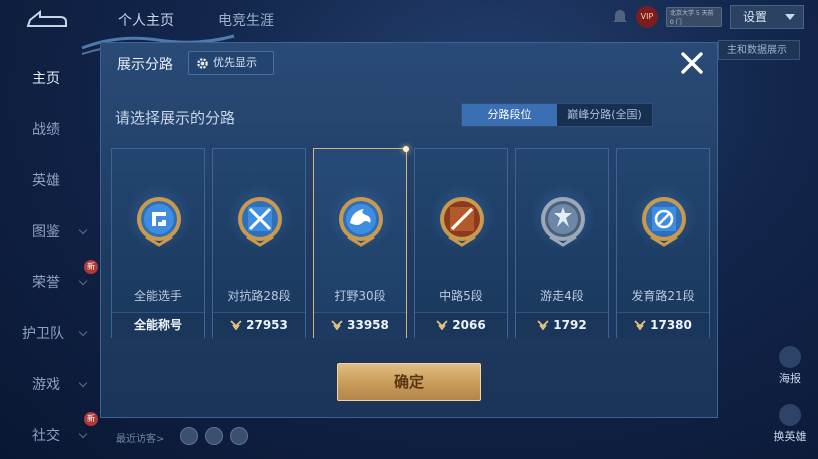 The width and height of the screenshot is (818, 459). What do you see at coordinates (759, 50) in the screenshot?
I see `background-data-display-button: 主和数据展示` at bounding box center [759, 50].